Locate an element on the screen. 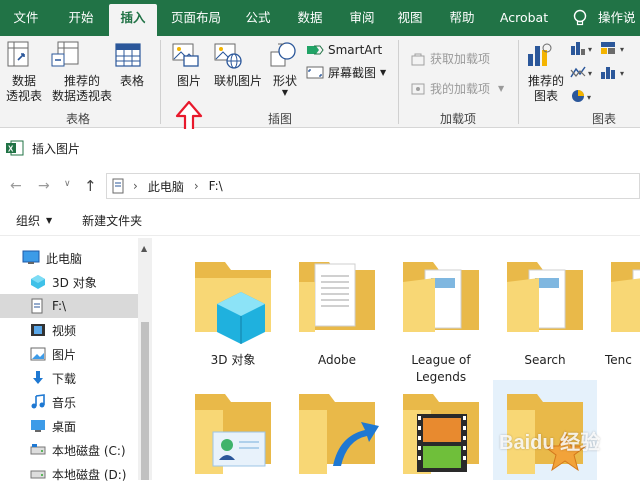 Image resolution: width=640 pixels, height=486 pixels. tab-home: 开始 is located at coordinates (81, 20).